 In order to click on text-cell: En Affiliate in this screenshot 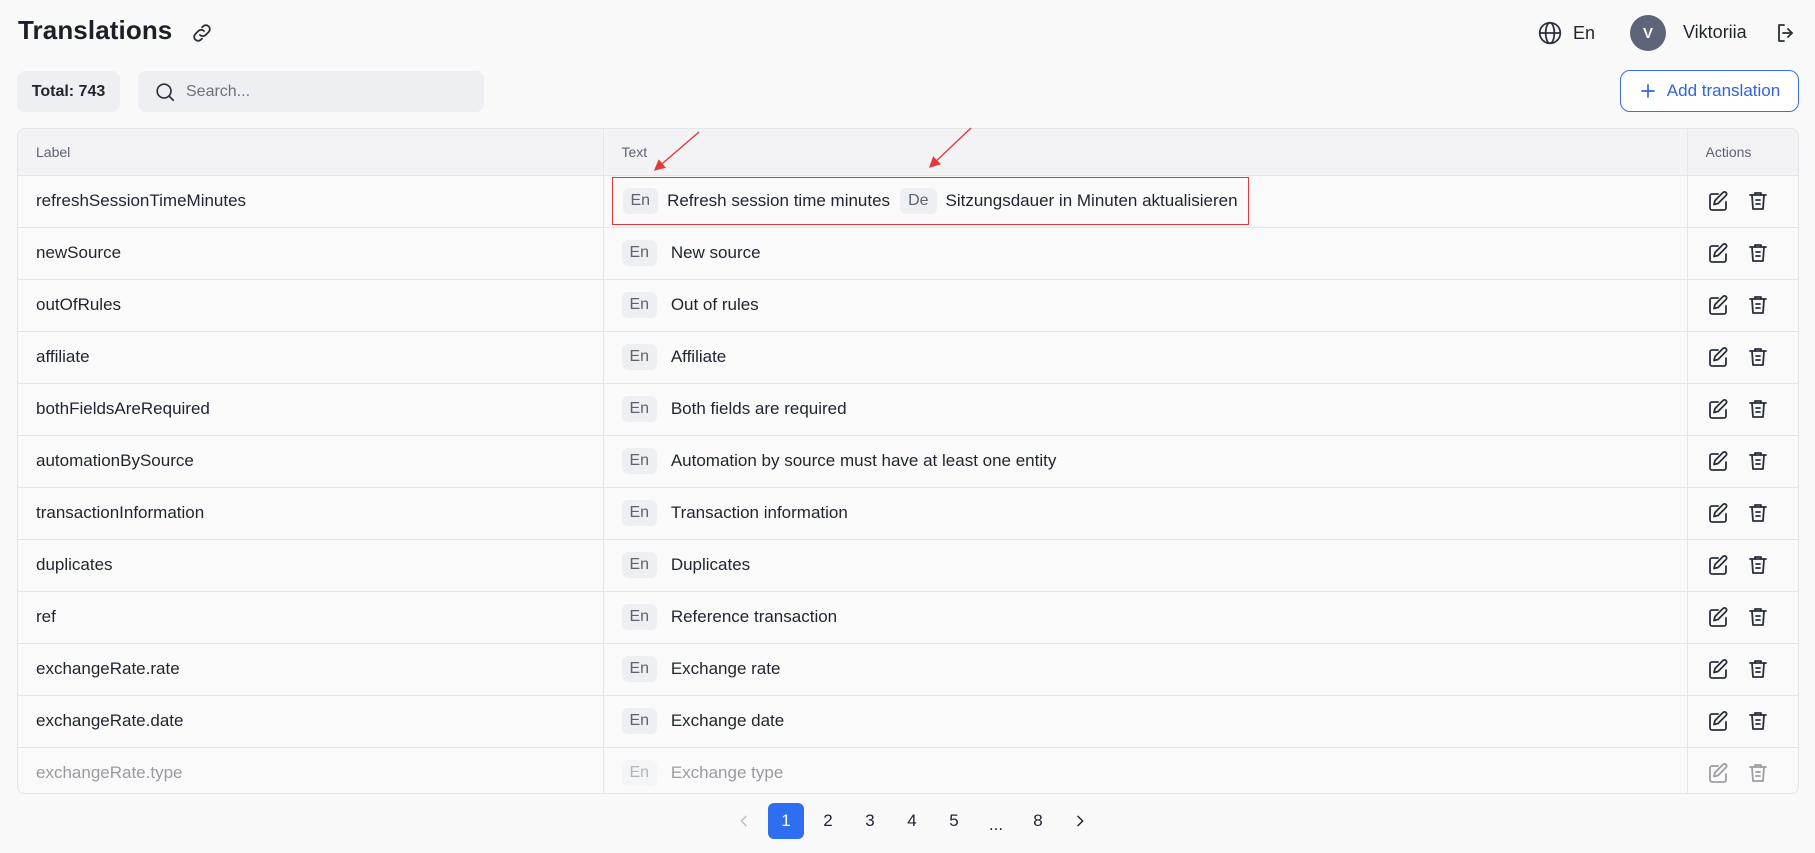, I will do `click(1145, 357)`.